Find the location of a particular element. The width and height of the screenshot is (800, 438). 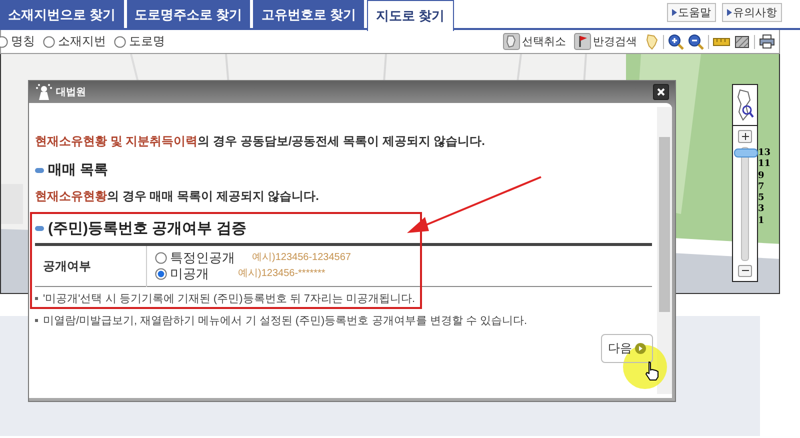

hand-cursor-icon is located at coordinates (652, 371).